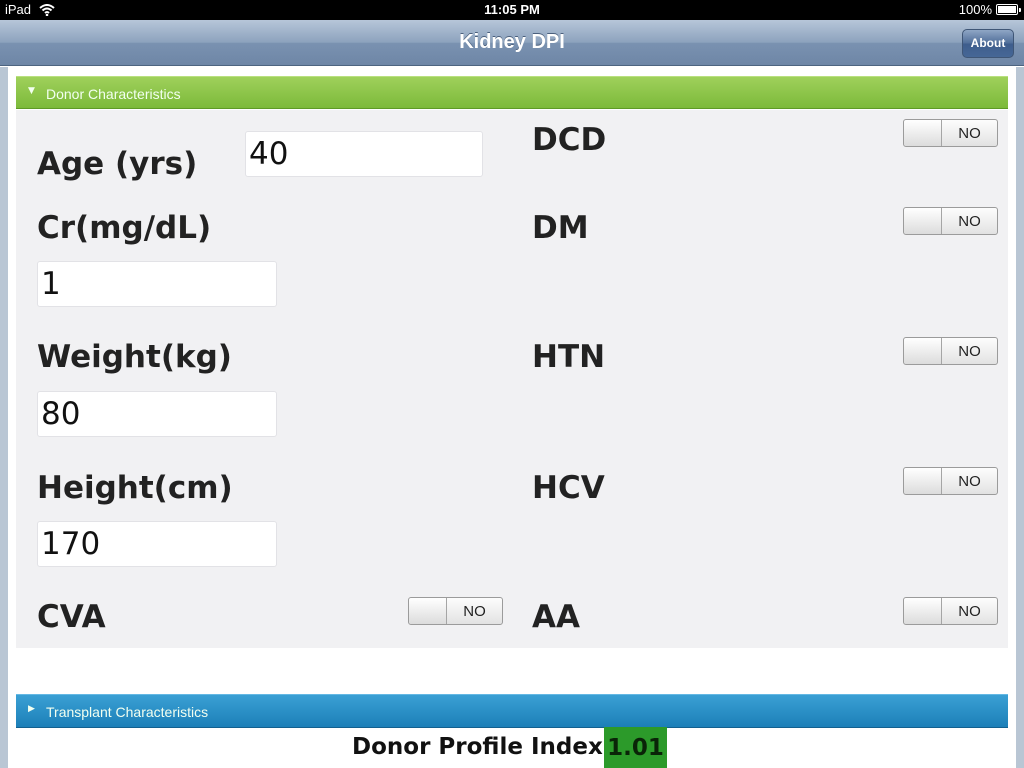  Describe the element at coordinates (950, 133) in the screenshot. I see `dcd-toggle: NO` at that location.